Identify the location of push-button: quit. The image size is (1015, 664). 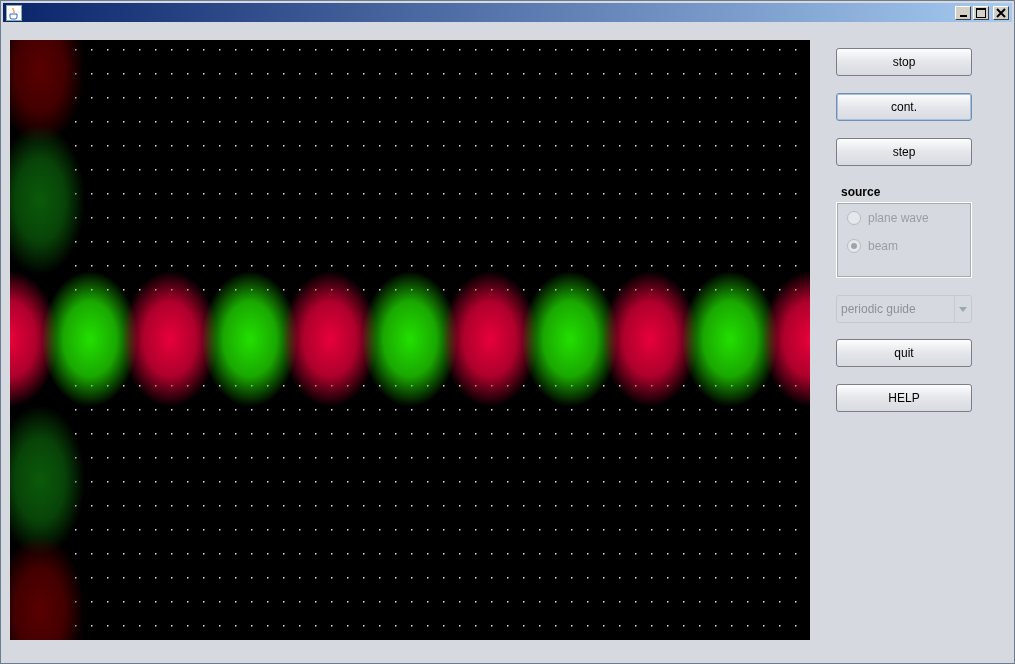
(904, 353).